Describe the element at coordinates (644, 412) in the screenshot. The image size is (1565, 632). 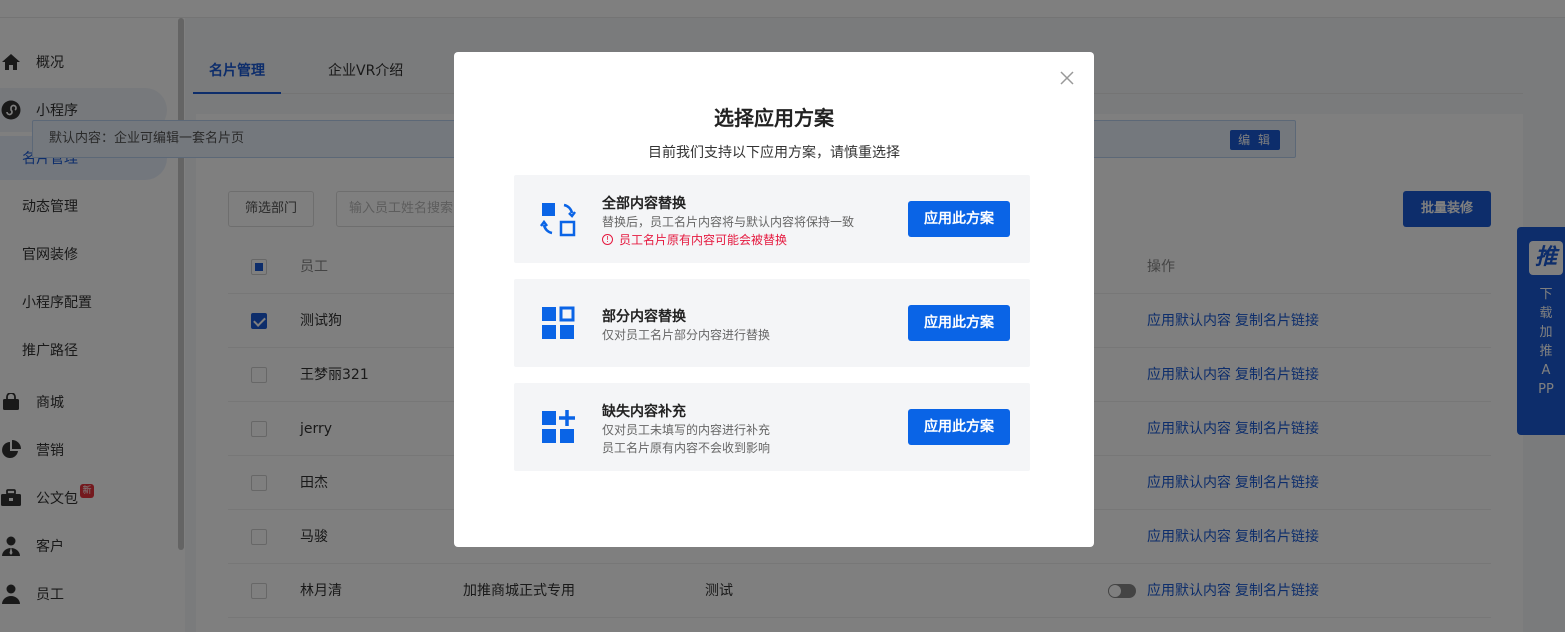
I see `option-title: 缺失内容补充` at that location.